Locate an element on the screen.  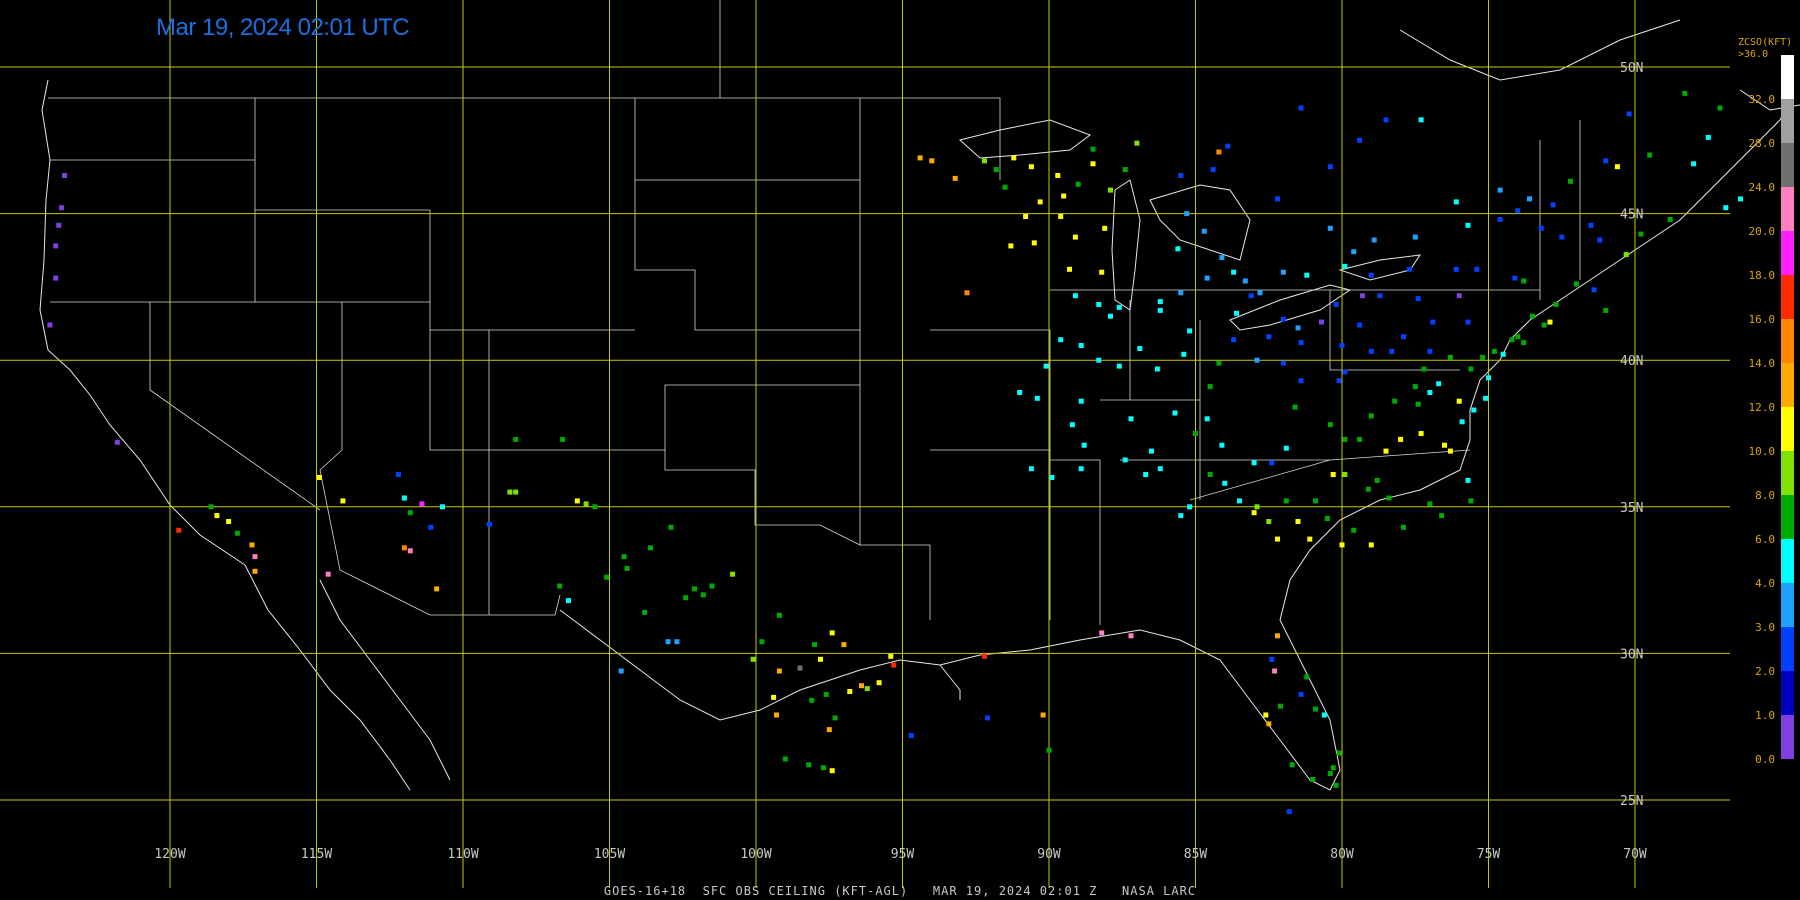
legend-value-label: 20.0 is located at coordinates (1762, 231).